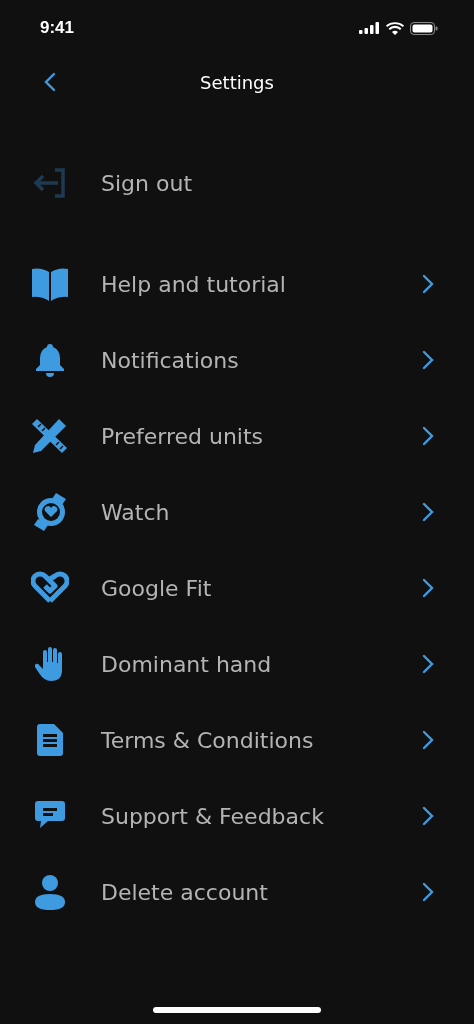  I want to click on settings-row: Terms & Conditions, so click(237, 740).